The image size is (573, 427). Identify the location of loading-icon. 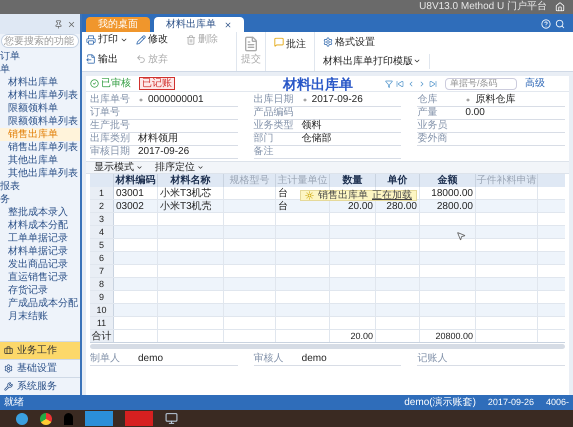
(309, 195).